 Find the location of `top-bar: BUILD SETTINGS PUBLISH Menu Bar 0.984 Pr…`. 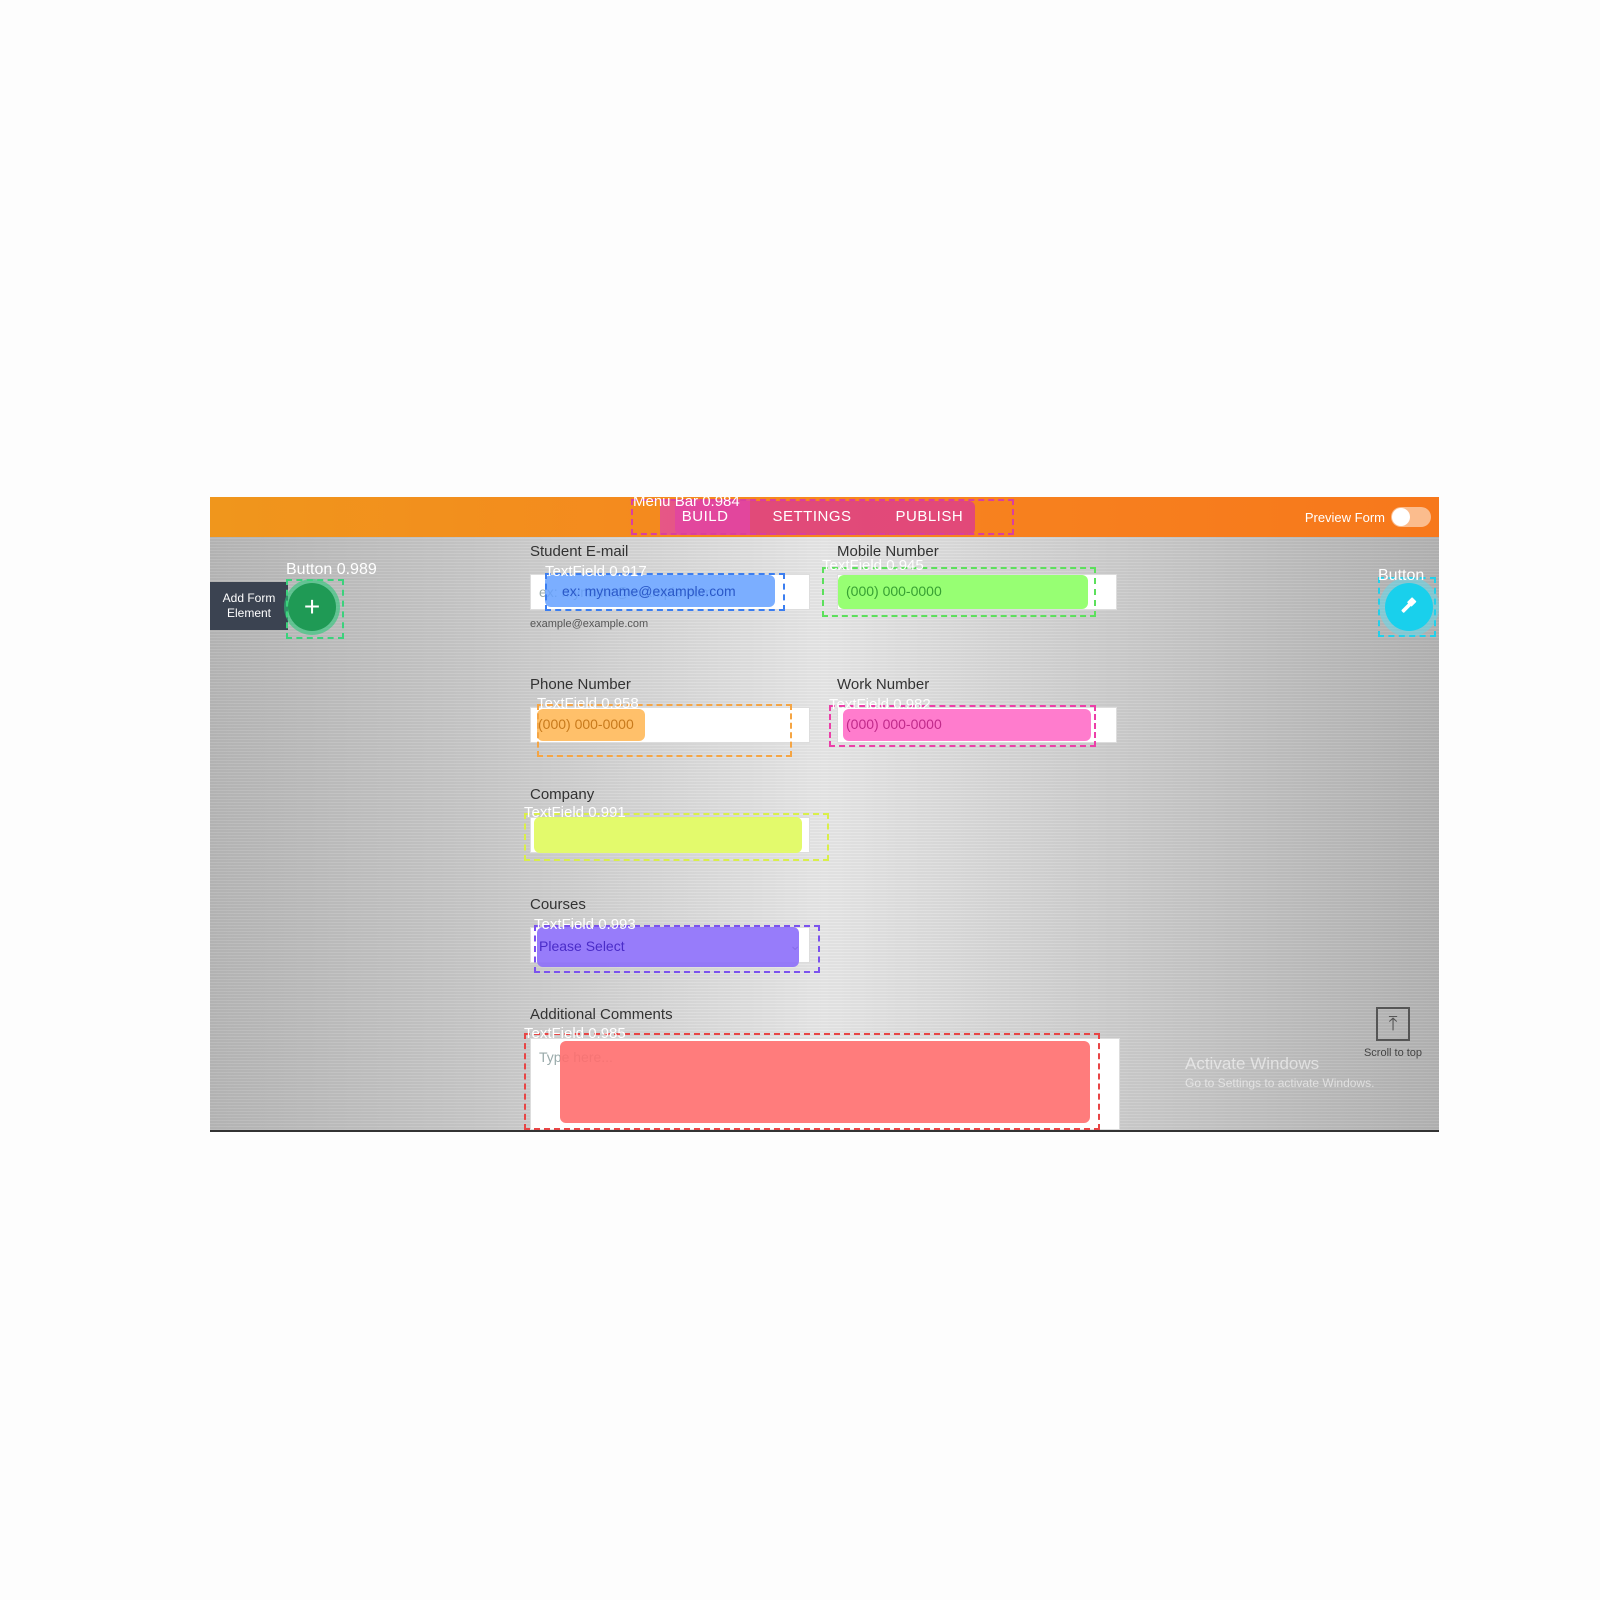

top-bar: BUILD SETTINGS PUBLISH Menu Bar 0.984 Pr… is located at coordinates (824, 517).